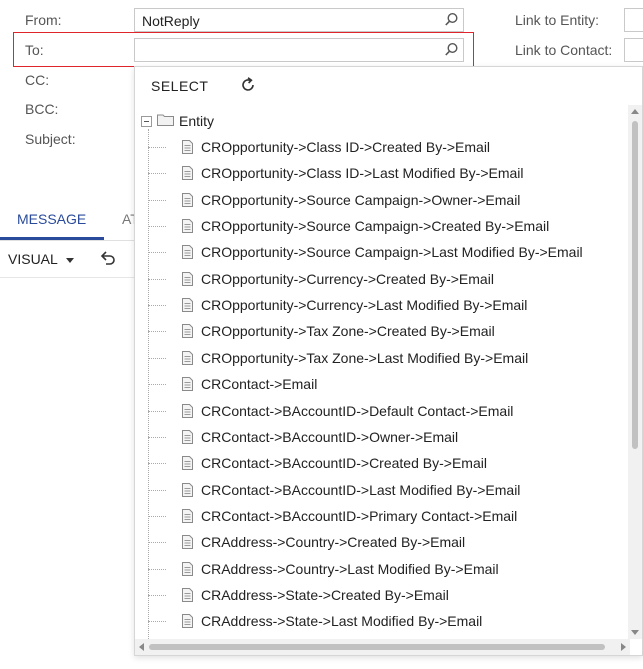 This screenshot has width=643, height=669. I want to click on tree-item-label: CRAddress->State->Created By->Email, so click(325, 594).